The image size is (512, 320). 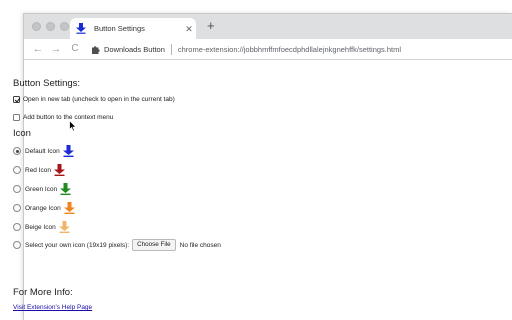 What do you see at coordinates (154, 245) in the screenshot?
I see `choose-file-button: Choose File` at bounding box center [154, 245].